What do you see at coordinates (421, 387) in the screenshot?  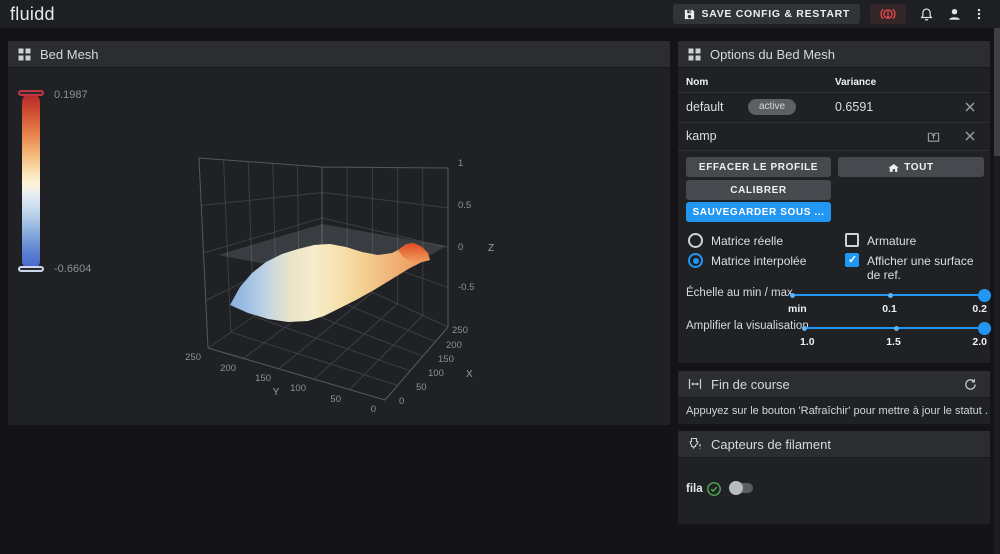 I see `x-tick: 50` at bounding box center [421, 387].